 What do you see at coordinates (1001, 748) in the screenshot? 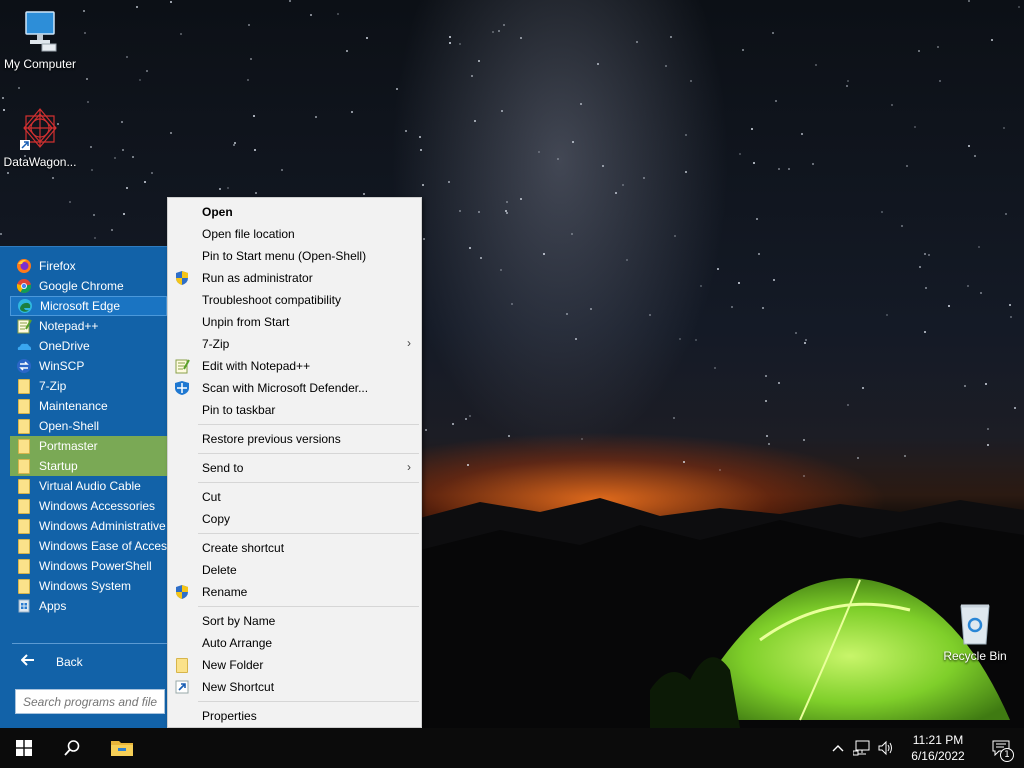
I see `action-center-button: 1` at bounding box center [1001, 748].